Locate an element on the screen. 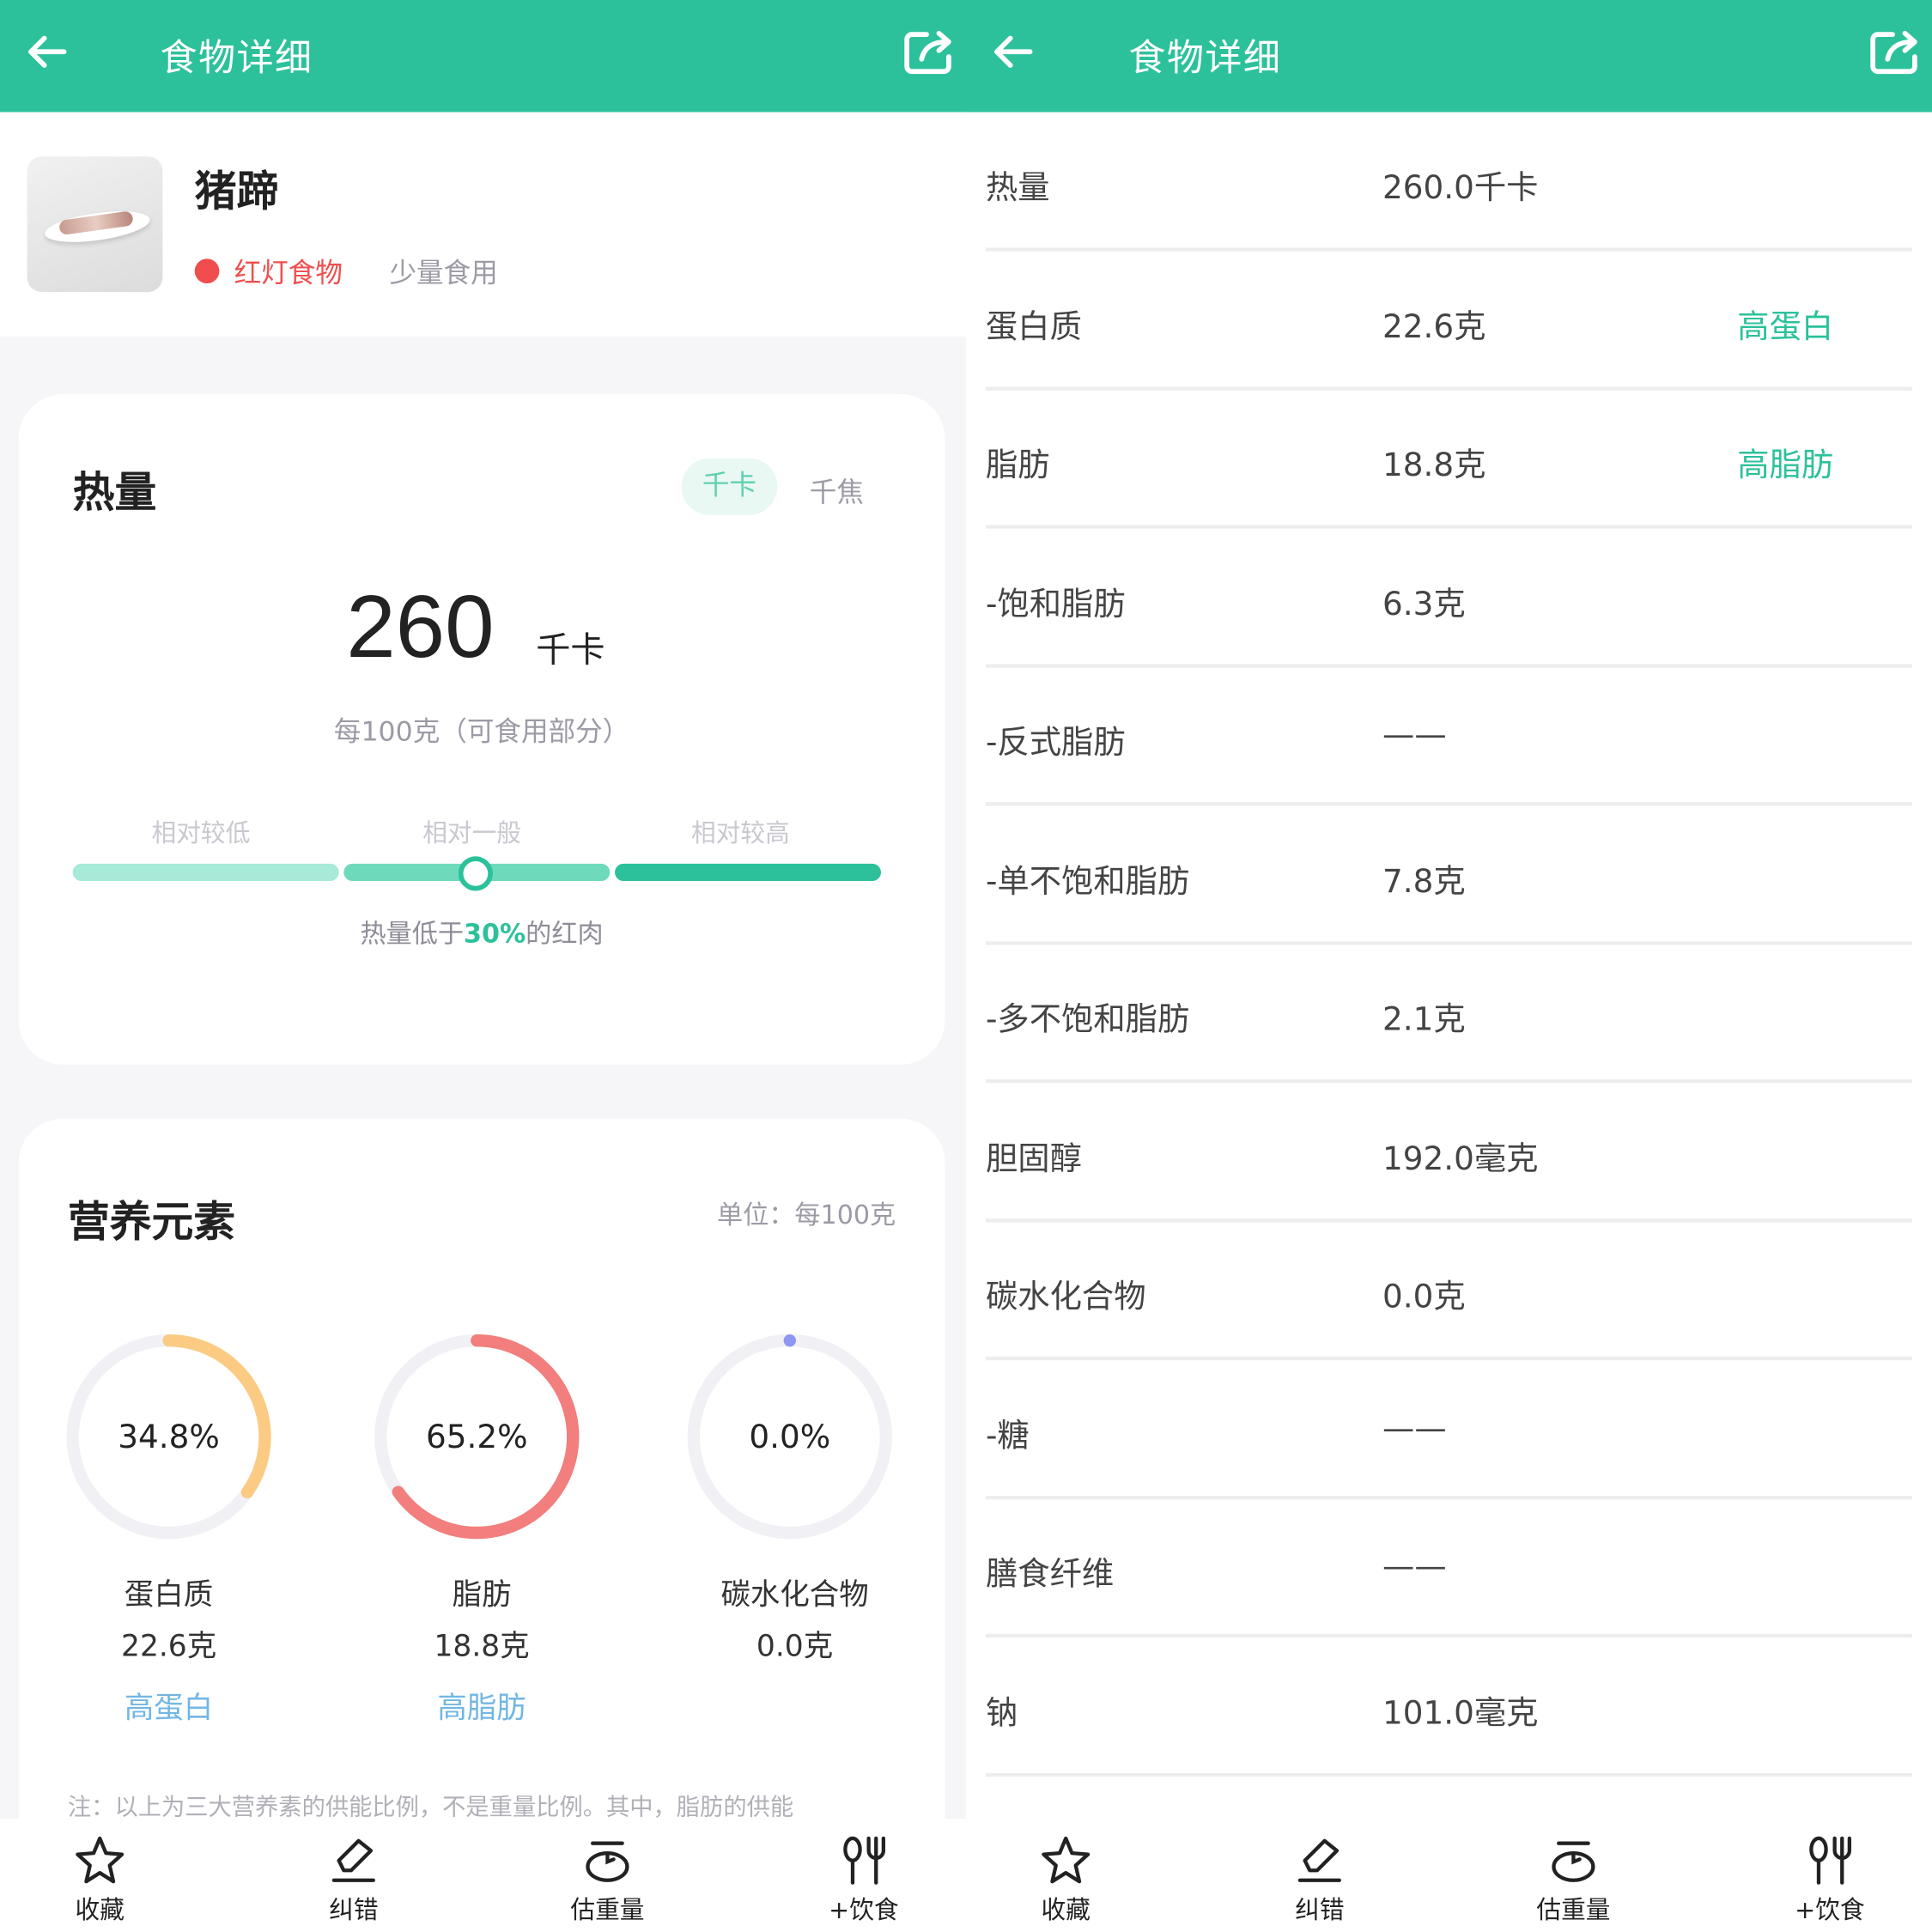  table-row: 钠 101.0毫克 is located at coordinates (1449, 1708).